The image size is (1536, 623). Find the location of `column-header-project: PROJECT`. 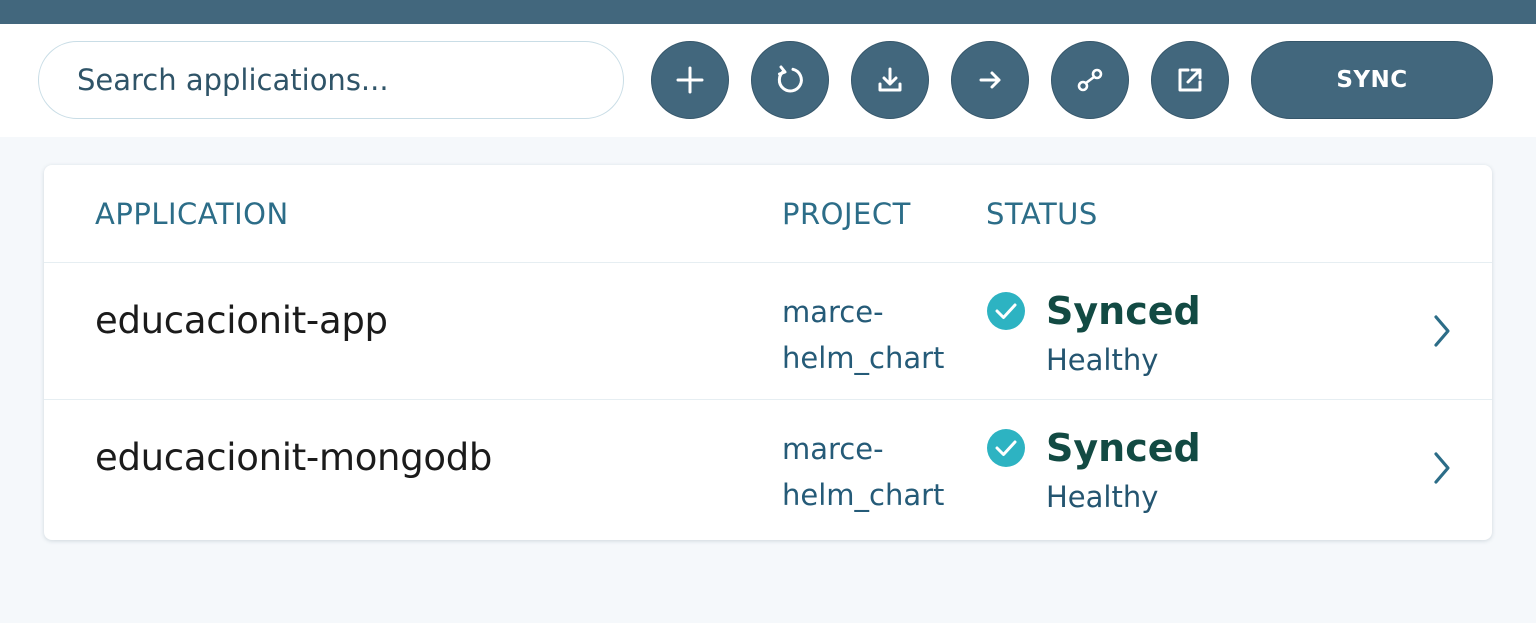

column-header-project: PROJECT is located at coordinates (846, 214).